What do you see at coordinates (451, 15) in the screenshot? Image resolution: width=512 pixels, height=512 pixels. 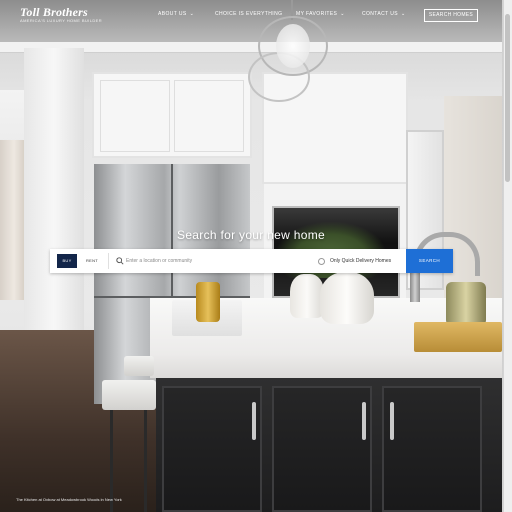 I see `search-homes-button: Search Homes` at bounding box center [451, 15].